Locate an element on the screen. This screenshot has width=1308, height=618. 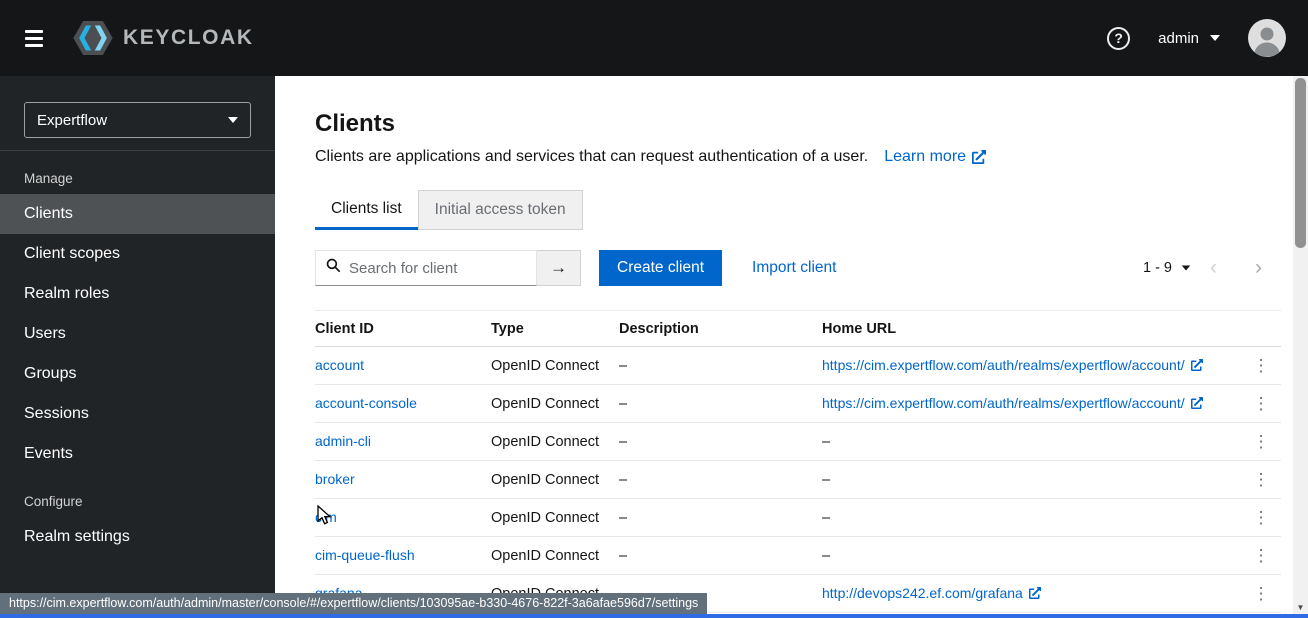
pagination-range-label: 1 - 9 is located at coordinates (1157, 268).